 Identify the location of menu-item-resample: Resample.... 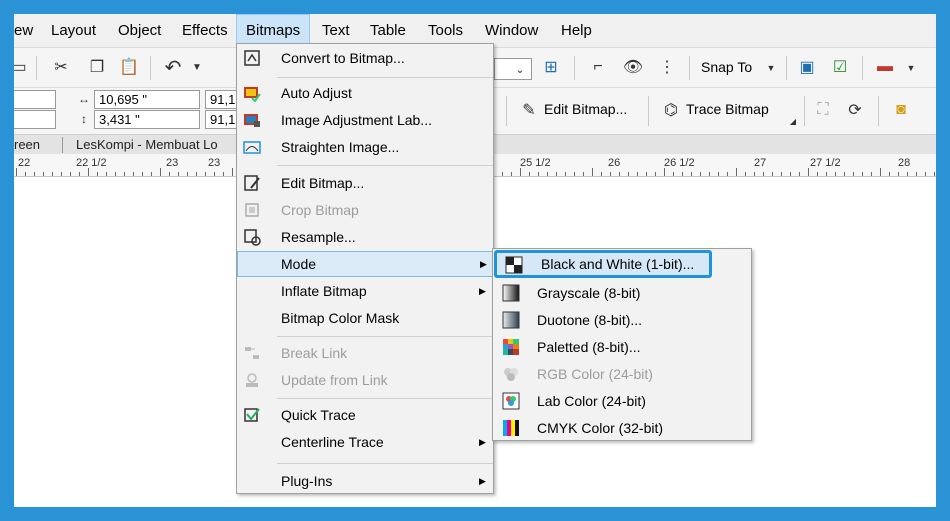
(365, 237).